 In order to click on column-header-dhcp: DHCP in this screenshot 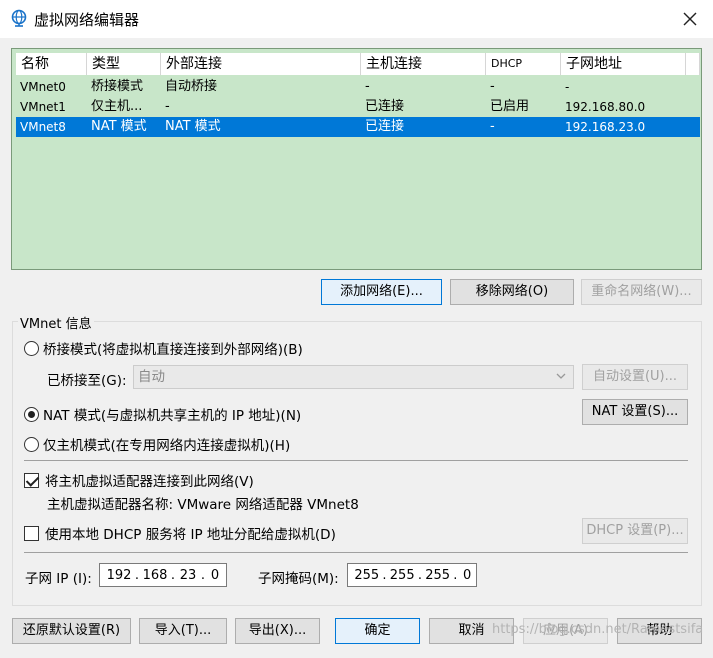, I will do `click(523, 64)`.